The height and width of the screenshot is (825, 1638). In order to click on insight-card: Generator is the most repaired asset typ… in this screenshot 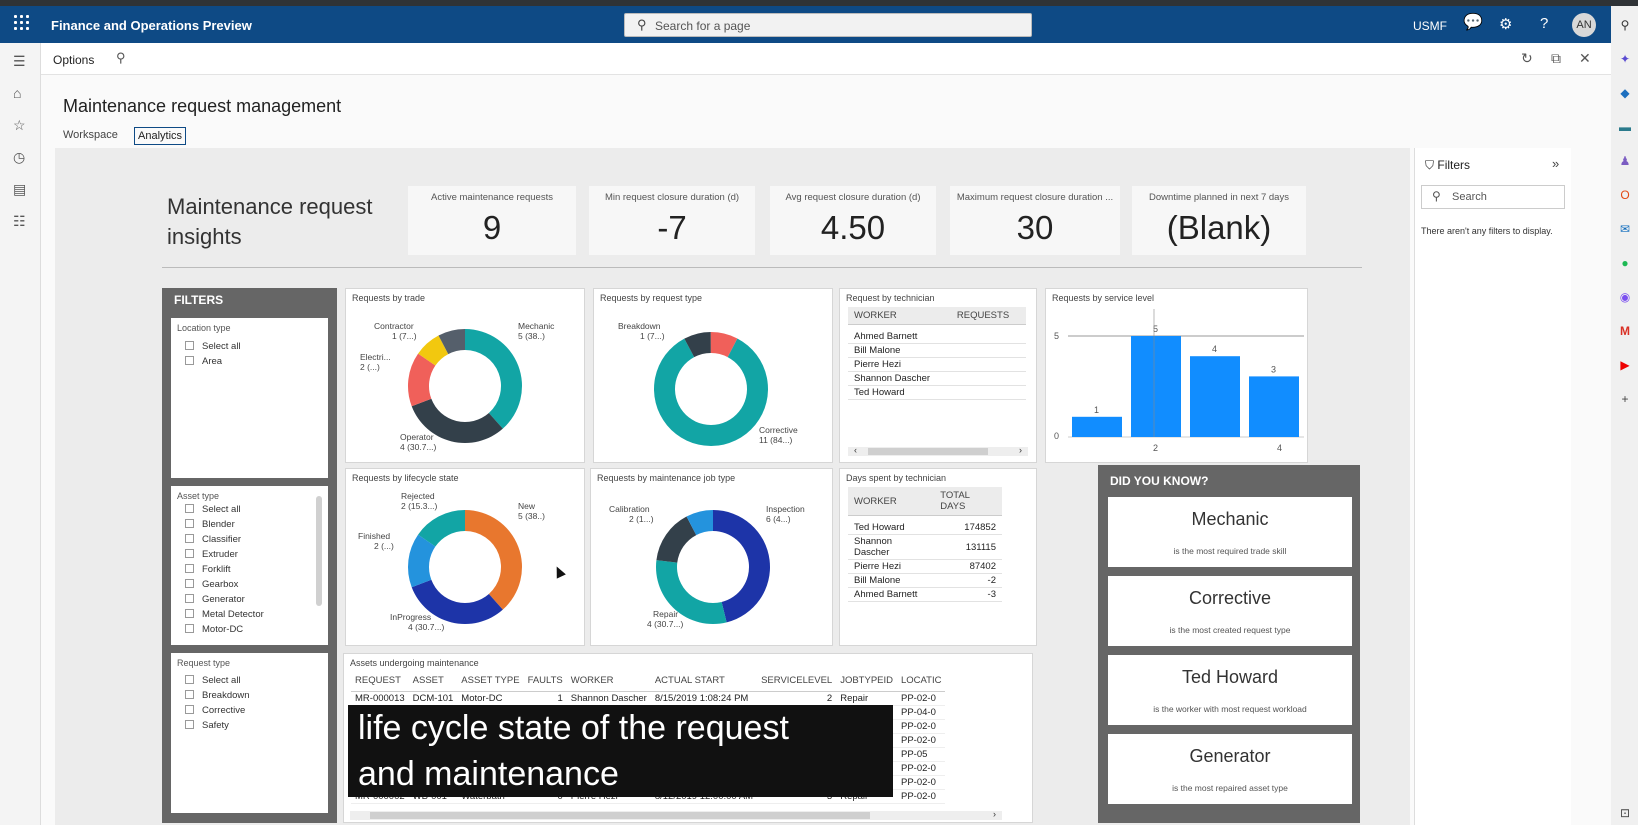, I will do `click(1230, 769)`.